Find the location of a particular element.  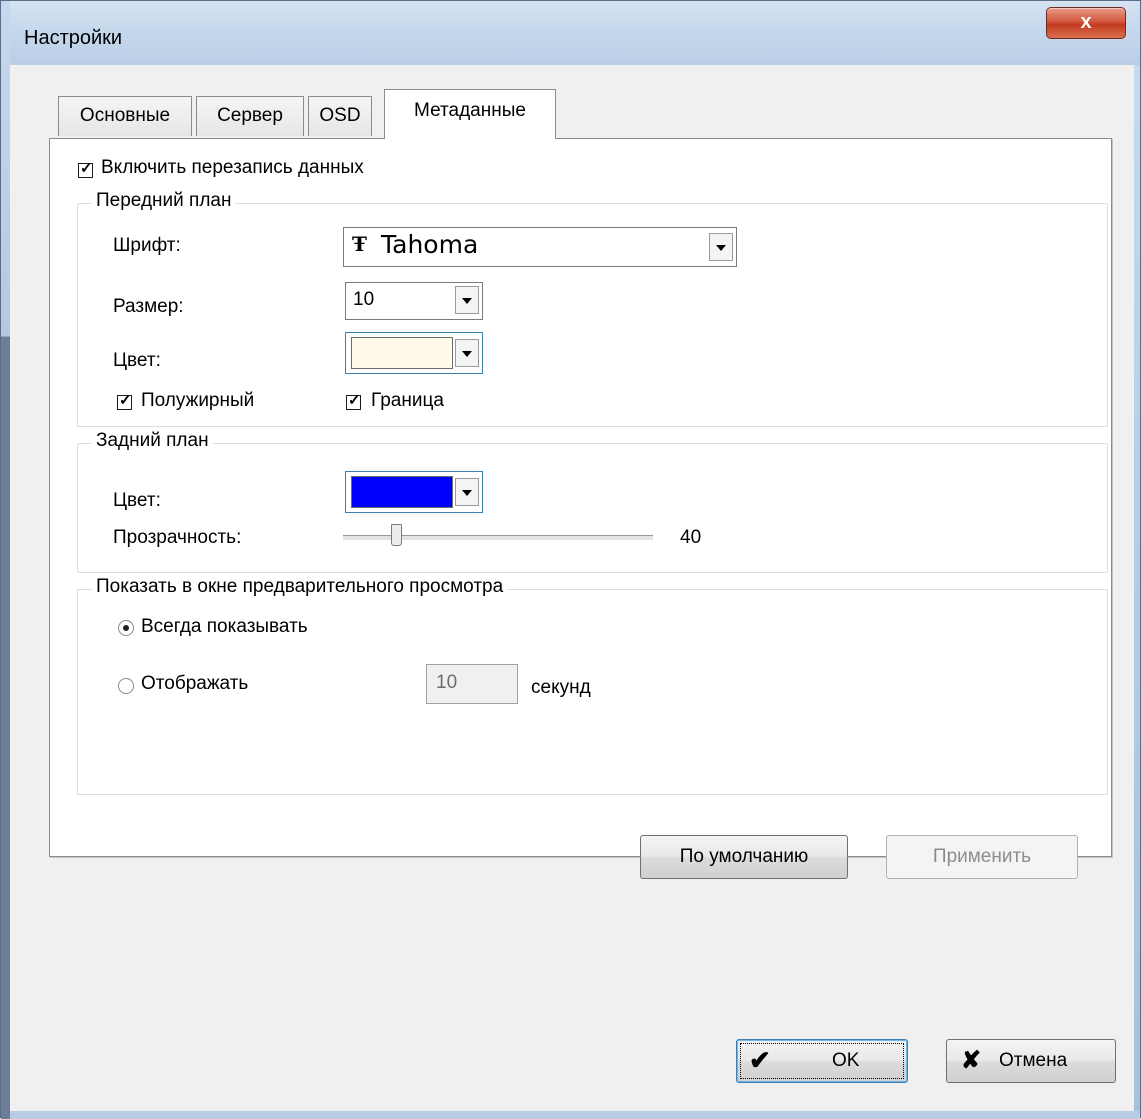

transparency-value: 40 is located at coordinates (691, 537).